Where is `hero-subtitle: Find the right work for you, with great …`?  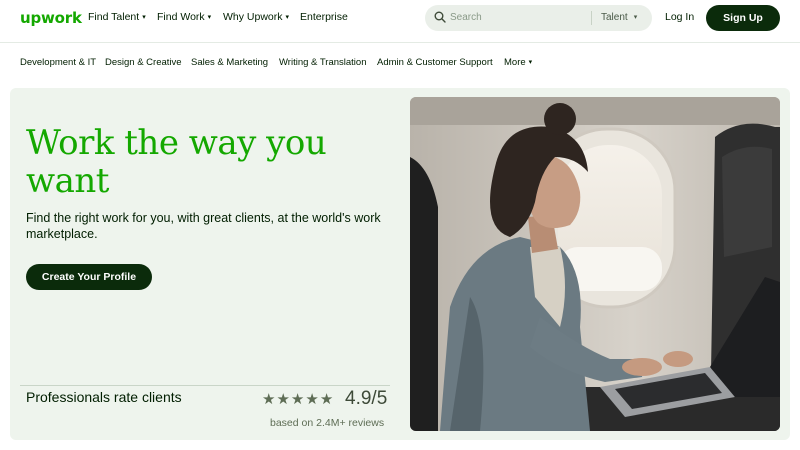
hero-subtitle: Find the right work for you, with great … is located at coordinates (203, 226).